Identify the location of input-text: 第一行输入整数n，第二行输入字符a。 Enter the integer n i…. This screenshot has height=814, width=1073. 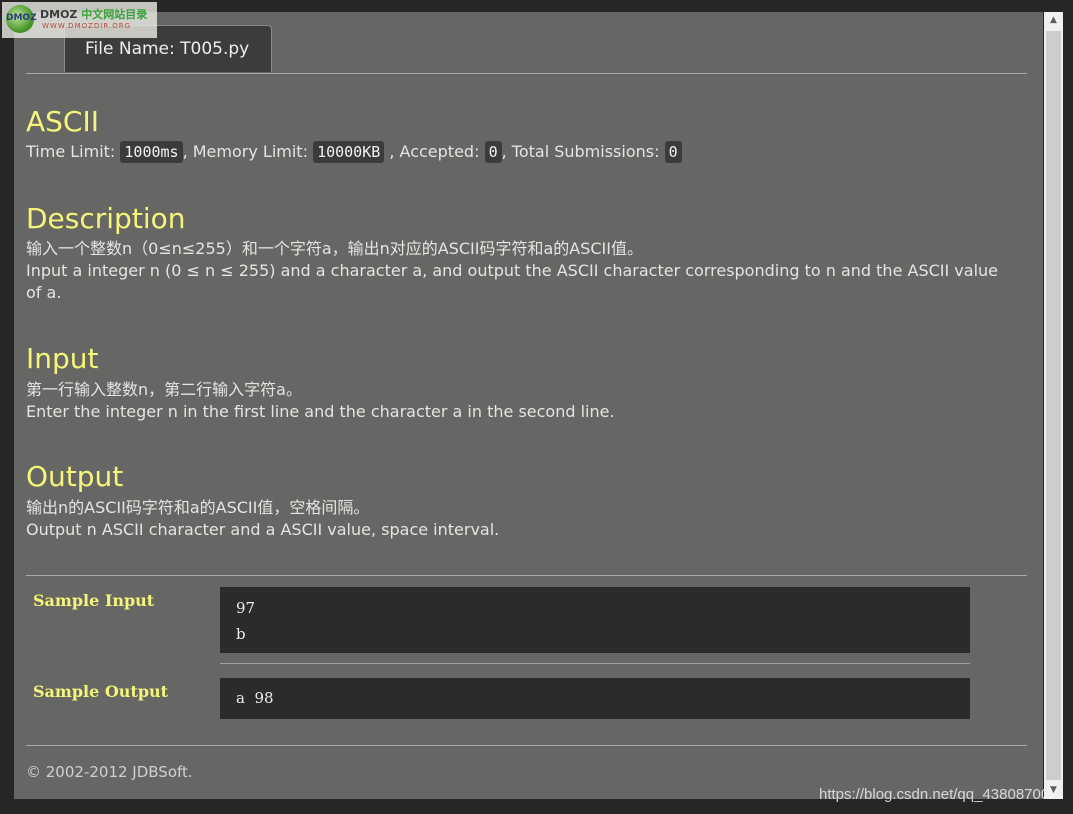
(521, 401).